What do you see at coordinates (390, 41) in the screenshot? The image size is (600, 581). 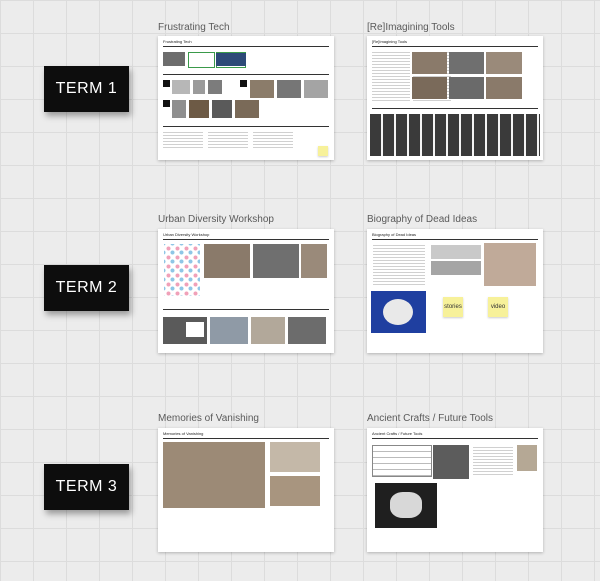 I see `card-heading: [Re]Imagining Tools` at bounding box center [390, 41].